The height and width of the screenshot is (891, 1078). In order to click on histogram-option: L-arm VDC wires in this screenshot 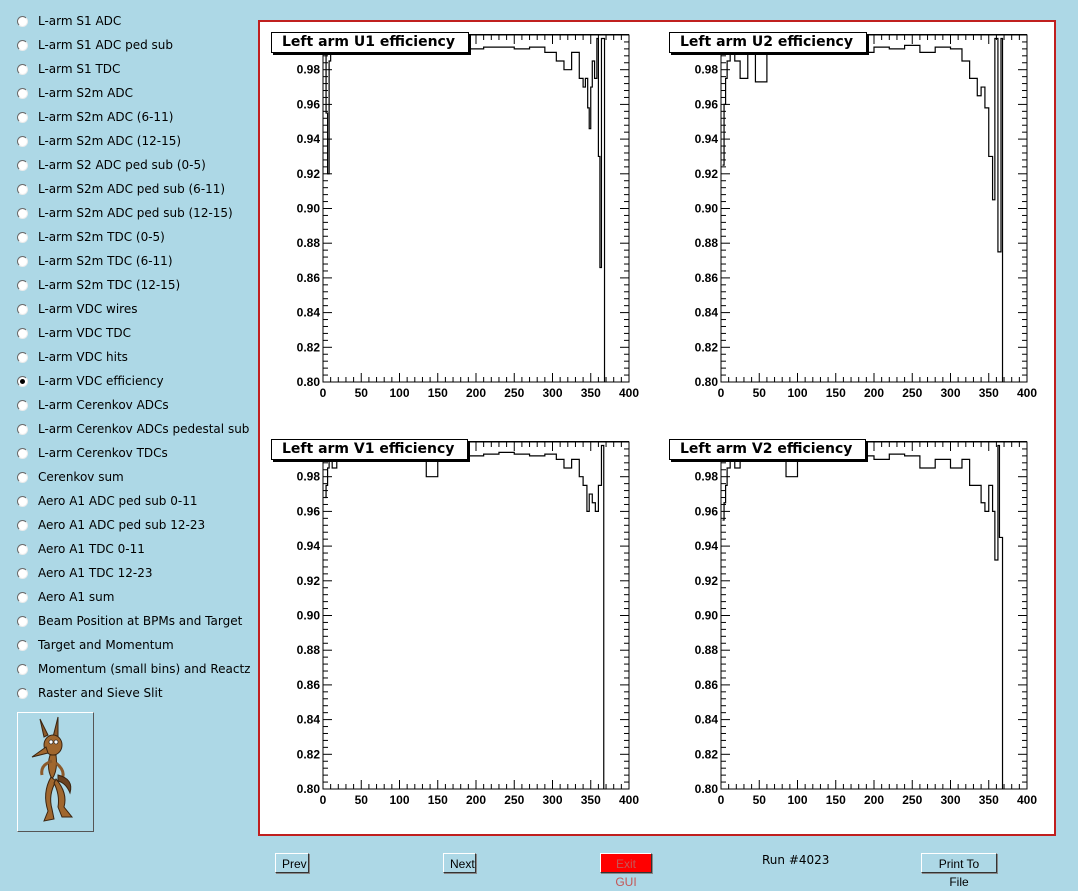, I will do `click(75, 309)`.